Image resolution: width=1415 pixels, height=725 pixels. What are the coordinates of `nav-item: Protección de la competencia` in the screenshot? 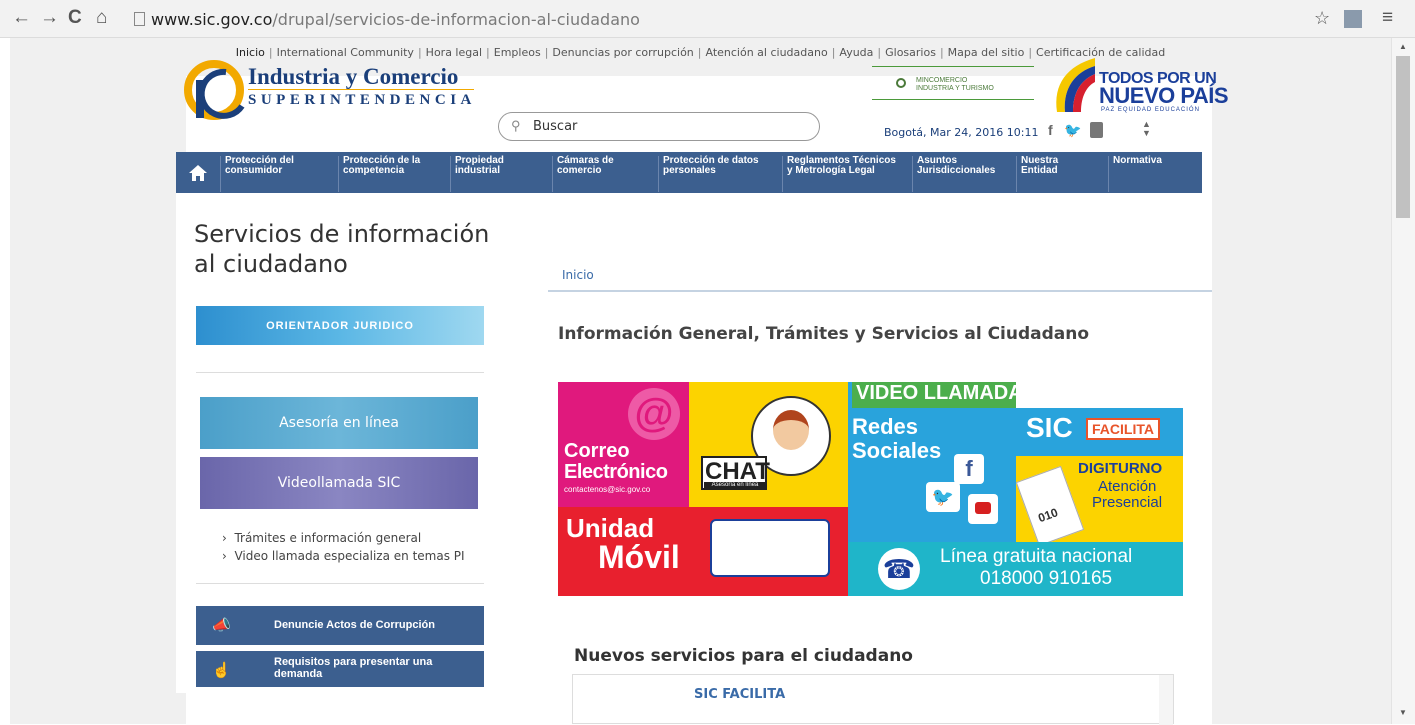 It's located at (379, 174).